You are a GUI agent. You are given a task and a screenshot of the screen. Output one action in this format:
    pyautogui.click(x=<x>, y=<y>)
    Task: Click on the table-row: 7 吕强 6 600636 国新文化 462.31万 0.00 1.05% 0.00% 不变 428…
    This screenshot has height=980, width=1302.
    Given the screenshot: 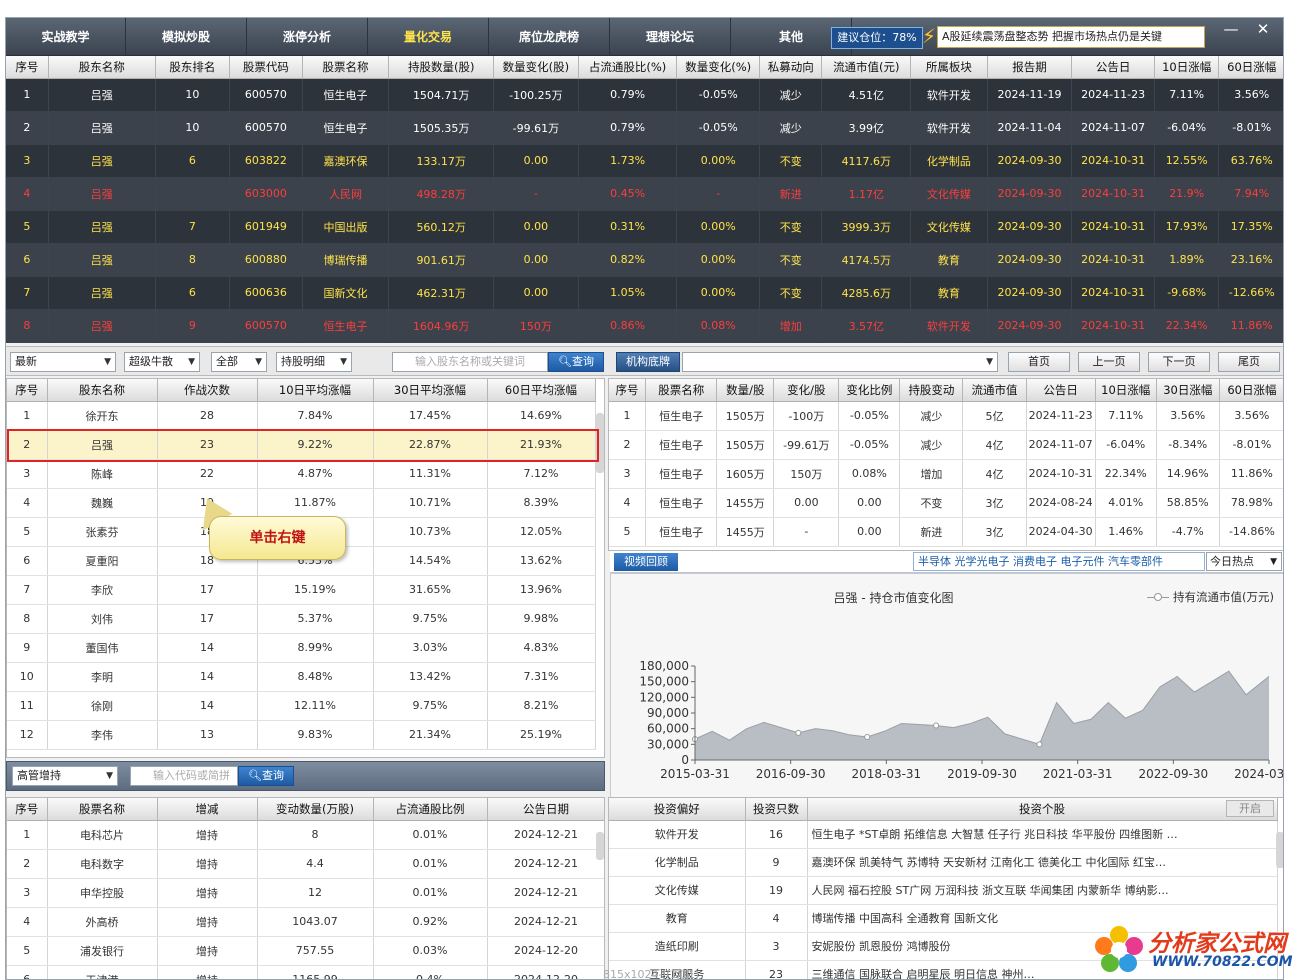 What is the action you would take?
    pyautogui.click(x=644, y=293)
    